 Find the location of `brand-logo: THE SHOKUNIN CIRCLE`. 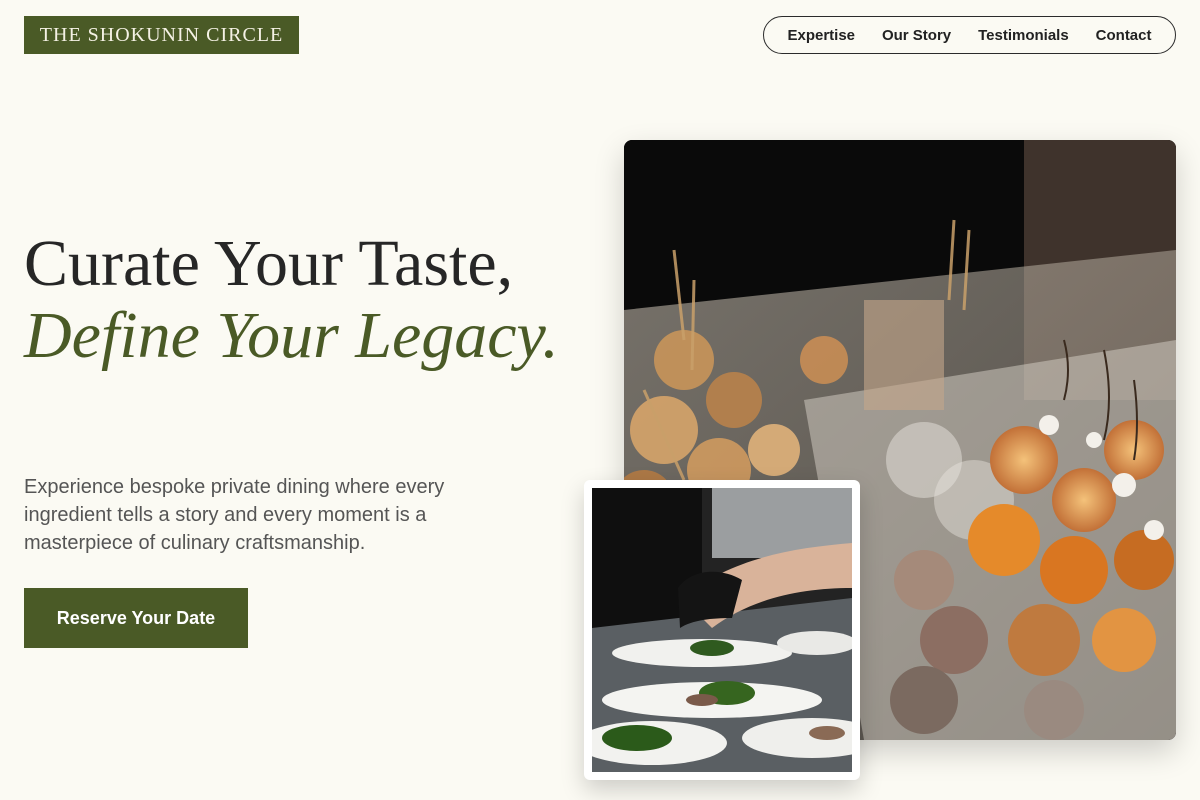

brand-logo: THE SHOKUNIN CIRCLE is located at coordinates (161, 35).